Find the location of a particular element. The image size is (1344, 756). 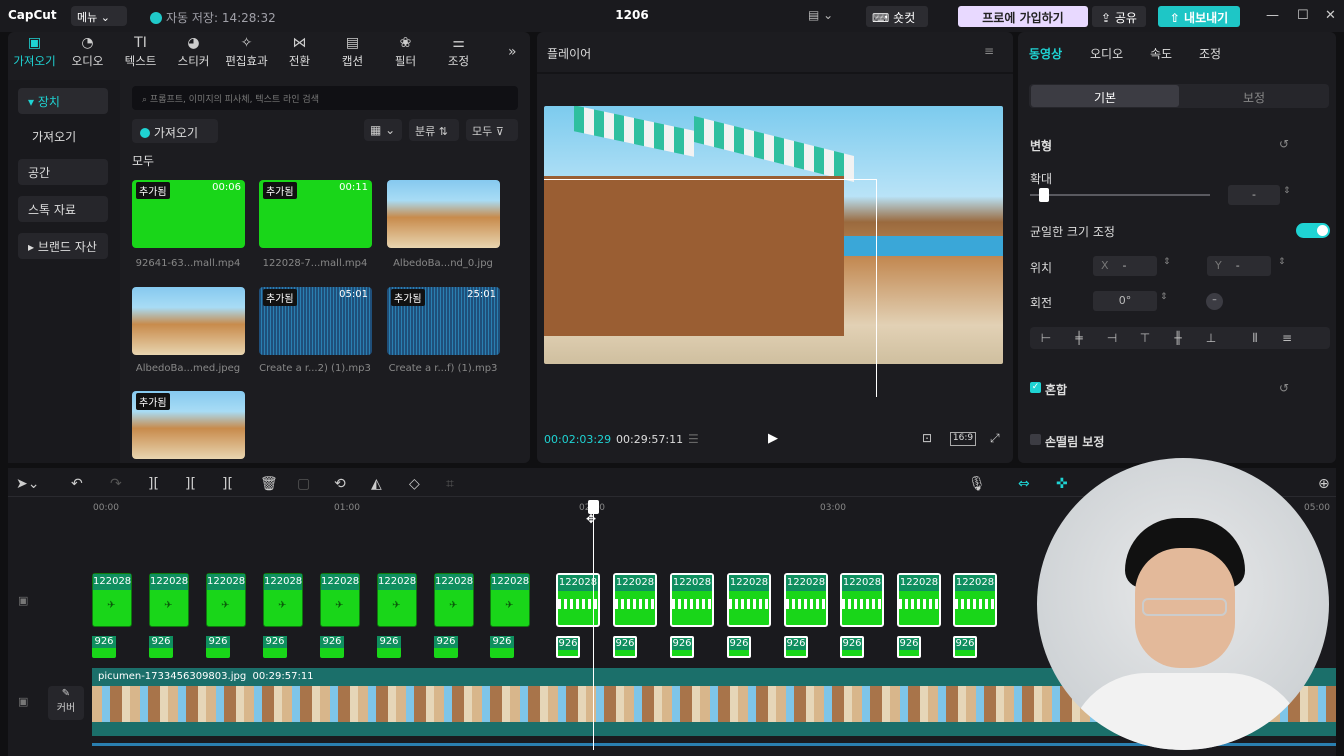

media-thumb-0: 추가됨 00:06 is located at coordinates (188, 214).